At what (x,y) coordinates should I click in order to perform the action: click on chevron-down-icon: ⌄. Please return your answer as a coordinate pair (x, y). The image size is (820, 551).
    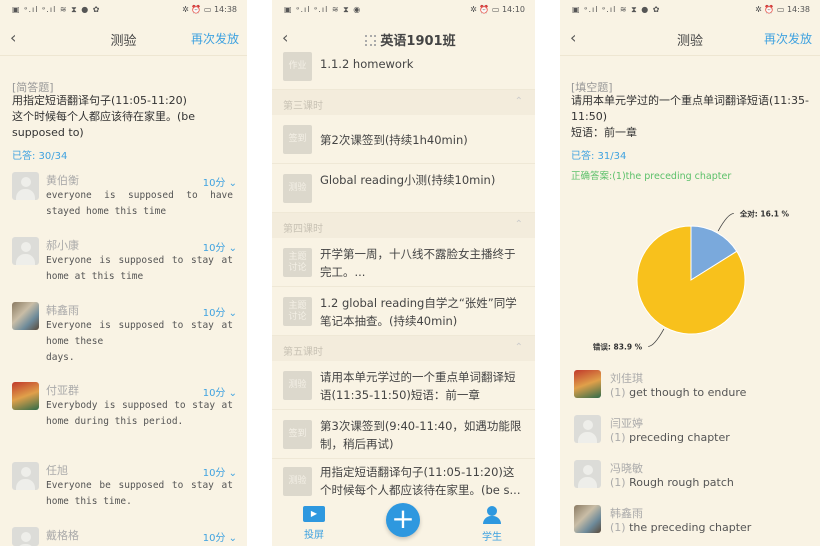
    Looking at the image, I should click on (231, 538).